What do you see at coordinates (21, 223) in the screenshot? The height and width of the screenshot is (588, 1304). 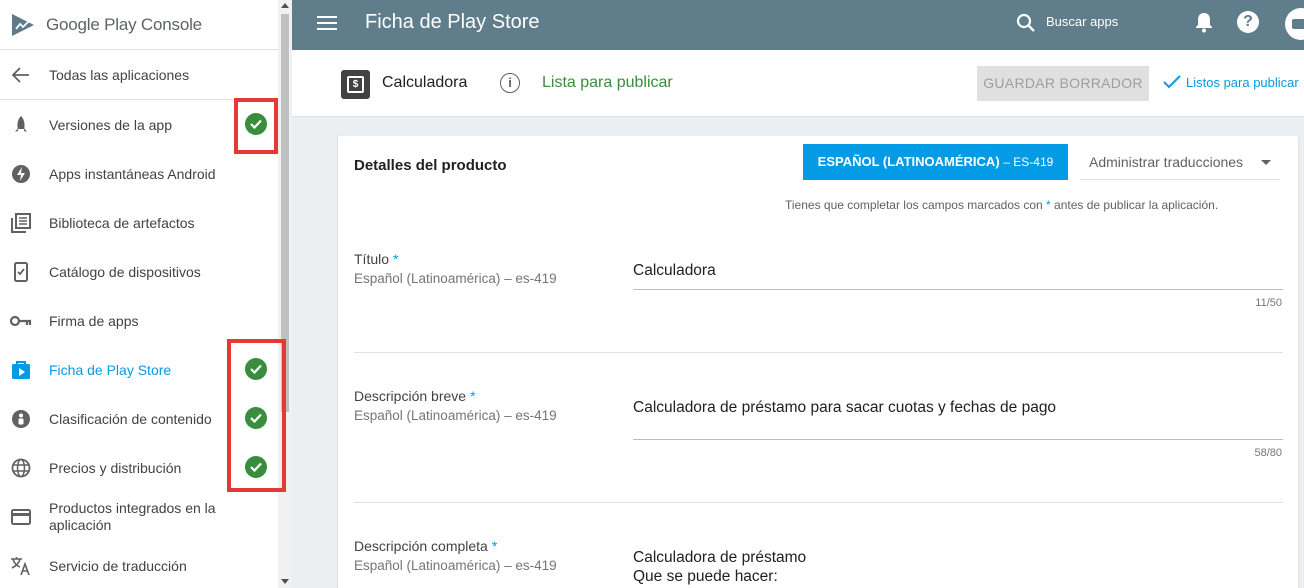 I see `library-icon` at bounding box center [21, 223].